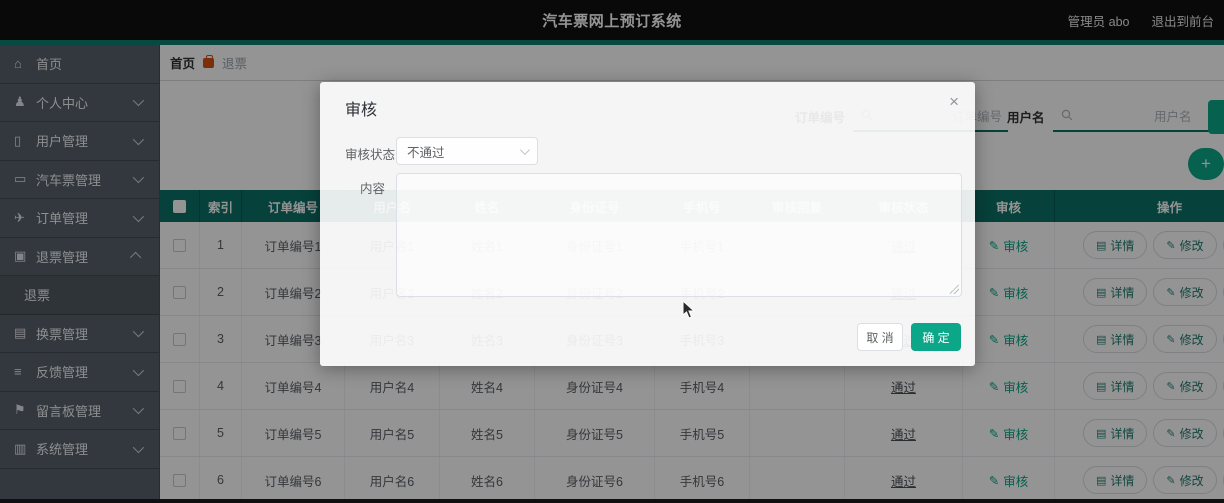 This screenshot has width=1224, height=503. Describe the element at coordinates (524, 149) in the screenshot. I see `chevron-down-icon` at that location.